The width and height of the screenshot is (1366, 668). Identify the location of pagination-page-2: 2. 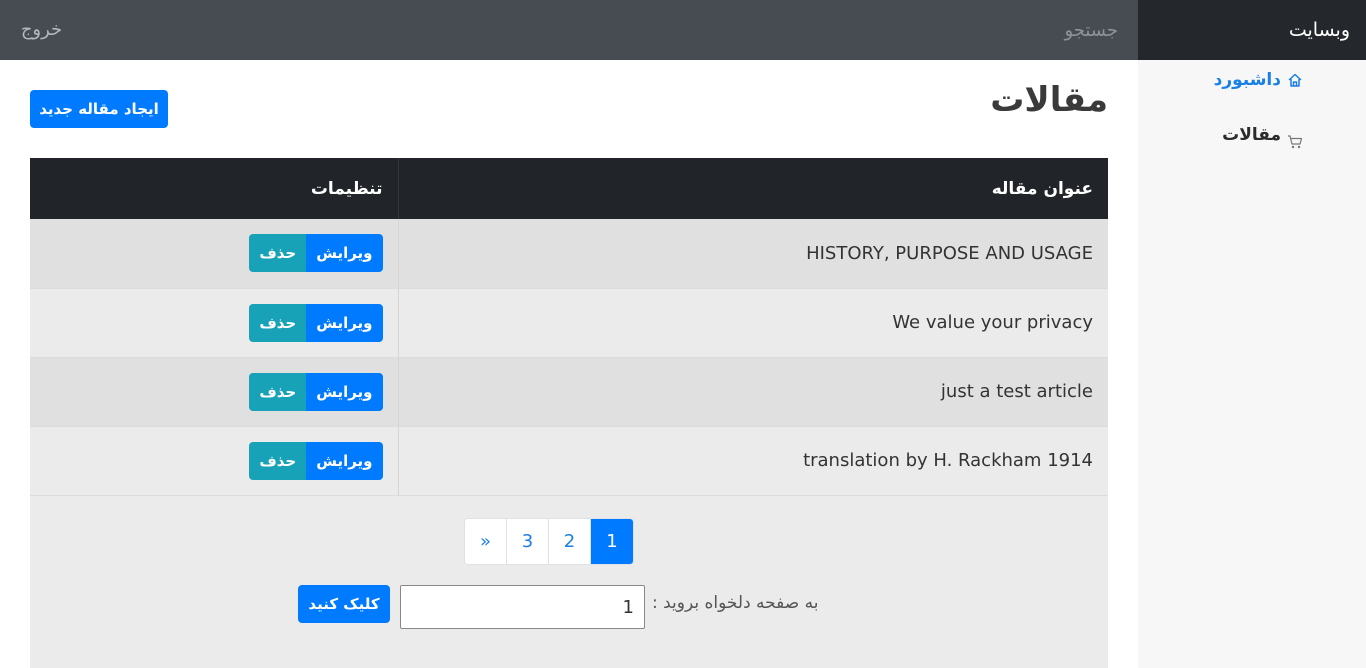
(570, 541).